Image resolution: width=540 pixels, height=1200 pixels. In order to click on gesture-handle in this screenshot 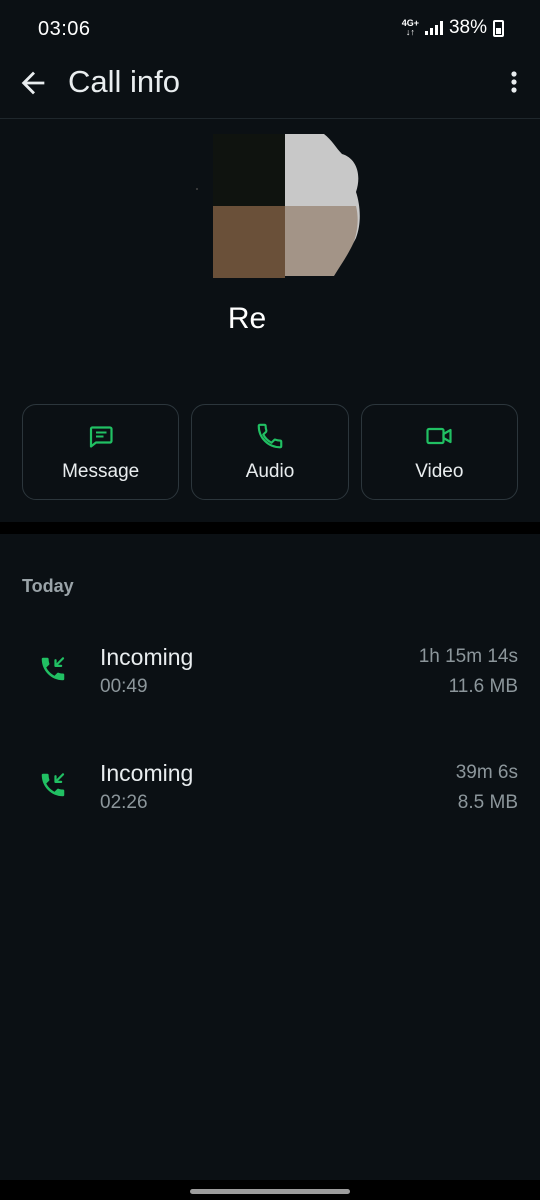, I will do `click(270, 1191)`.